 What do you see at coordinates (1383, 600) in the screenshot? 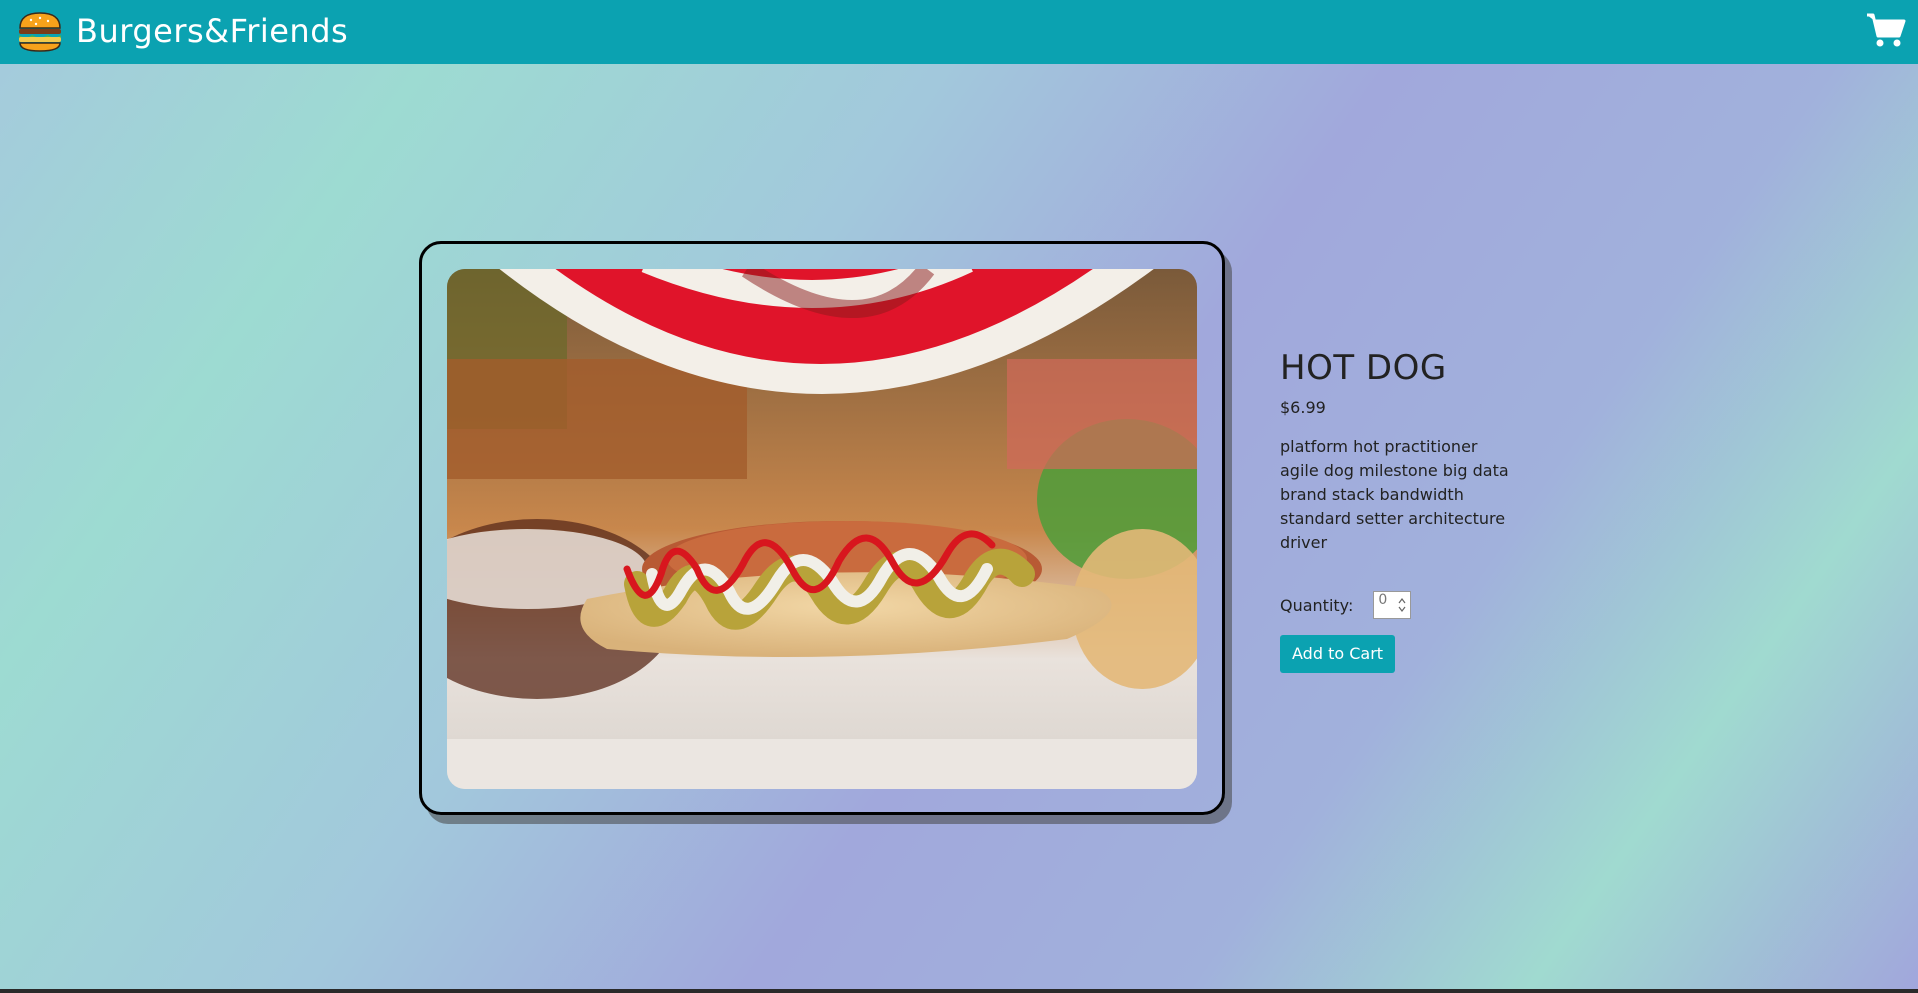
I see `quantity-value: 0` at bounding box center [1383, 600].